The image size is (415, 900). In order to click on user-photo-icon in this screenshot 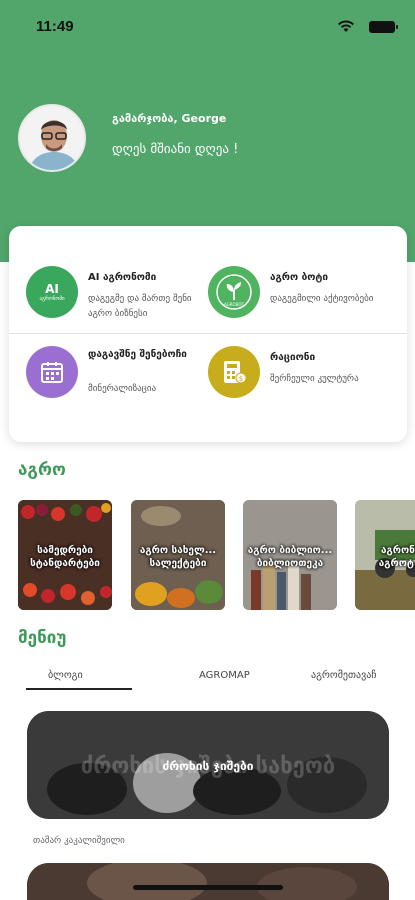, I will do `click(52, 138)`.